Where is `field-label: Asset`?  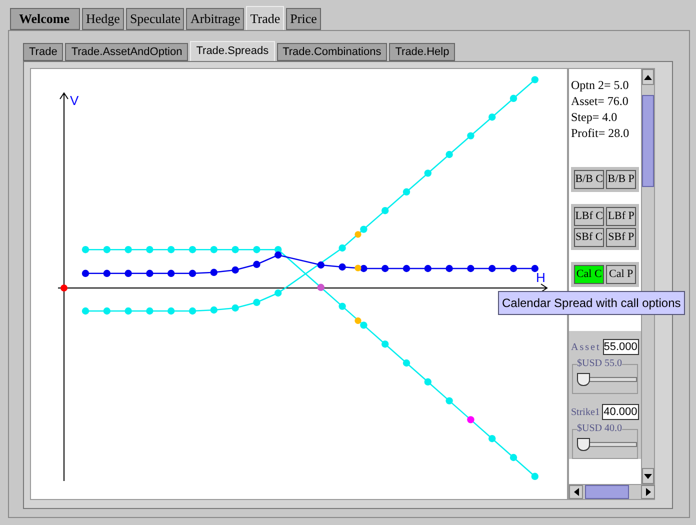
field-label: Asset is located at coordinates (586, 347).